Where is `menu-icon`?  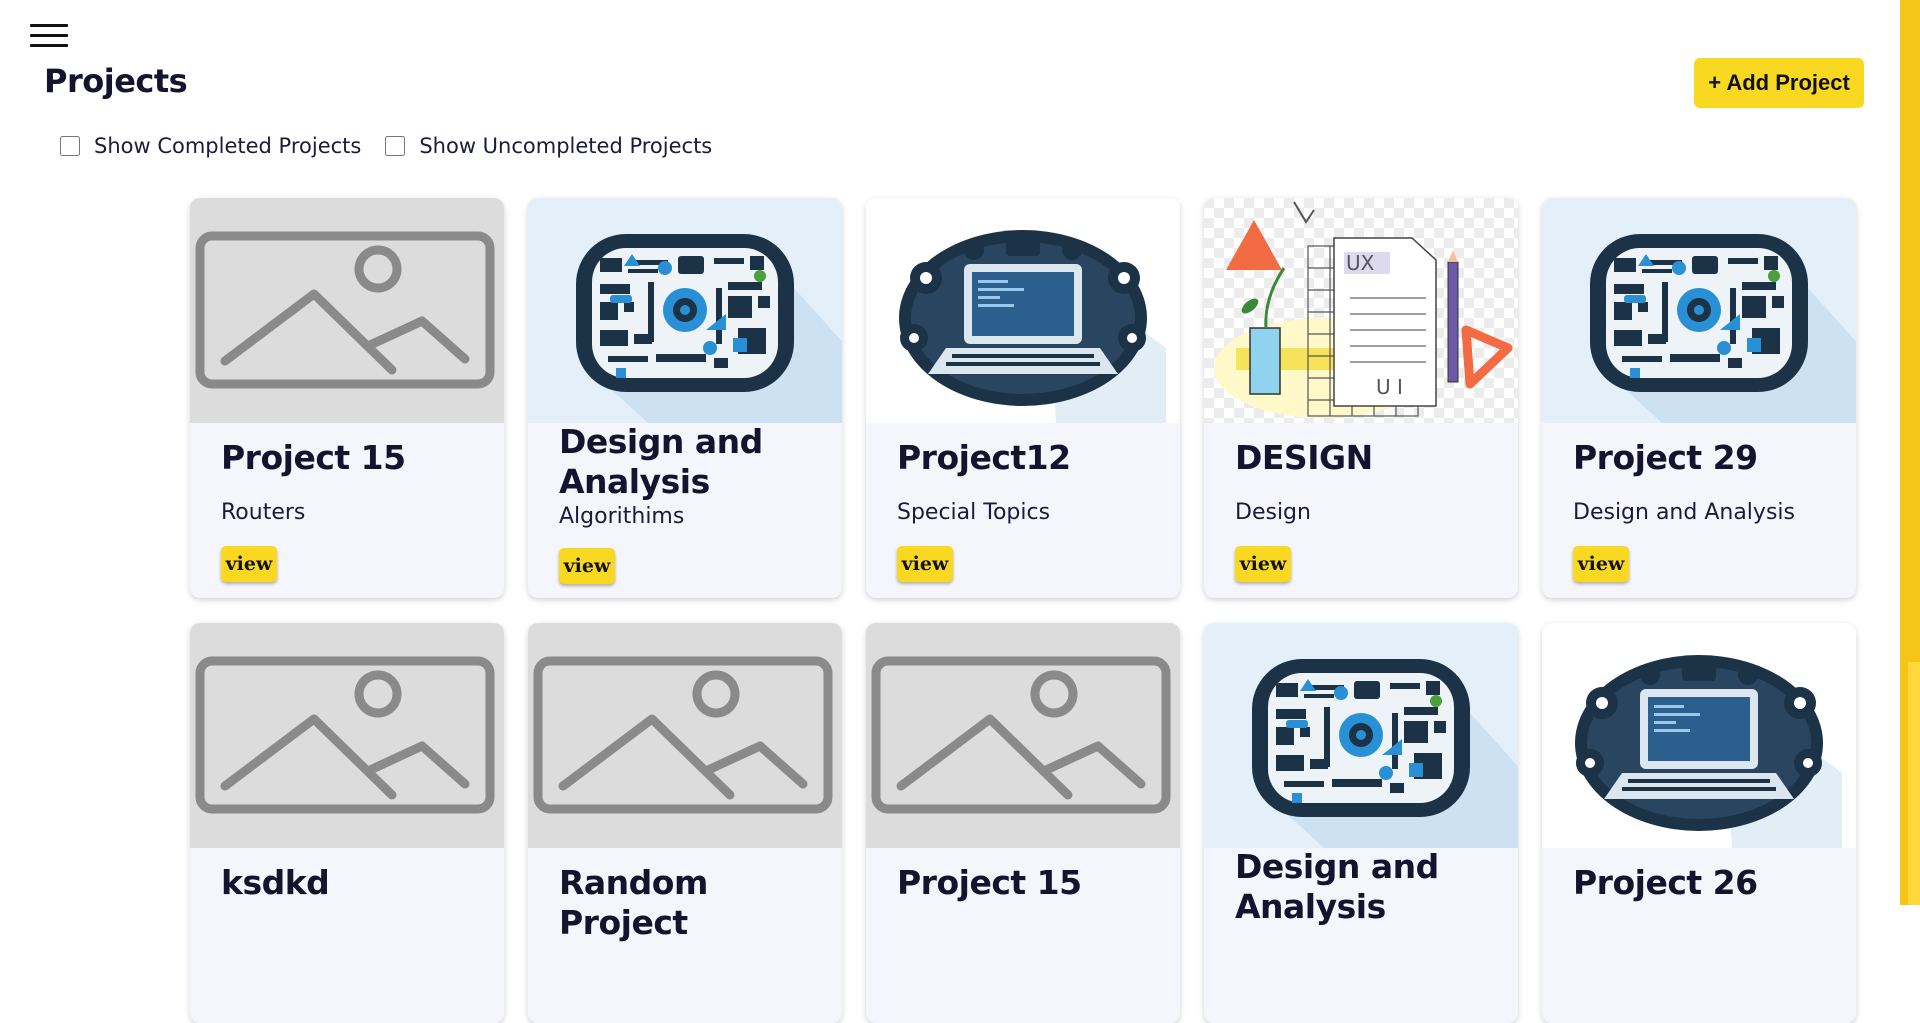 menu-icon is located at coordinates (49, 37).